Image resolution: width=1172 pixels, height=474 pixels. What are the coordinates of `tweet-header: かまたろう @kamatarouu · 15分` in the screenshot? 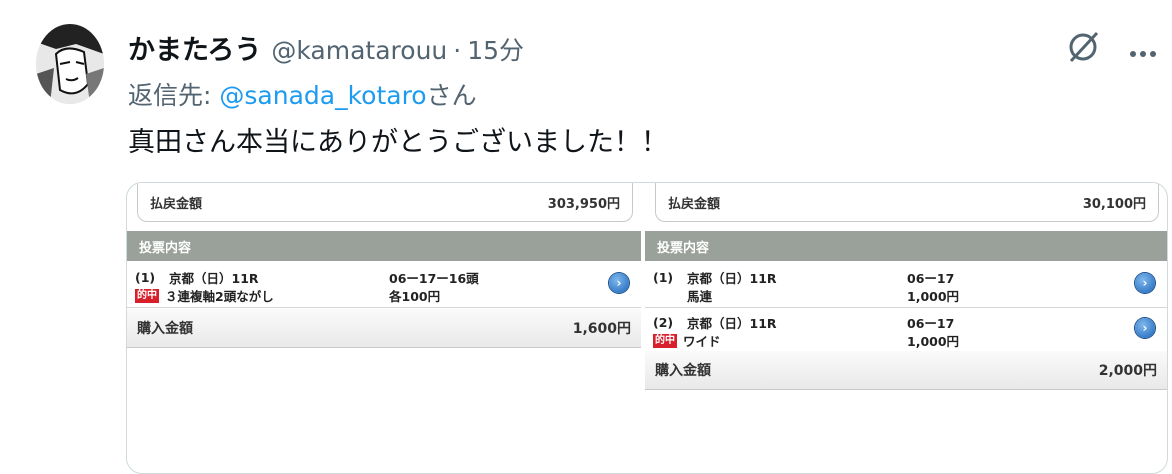 It's located at (326, 47).